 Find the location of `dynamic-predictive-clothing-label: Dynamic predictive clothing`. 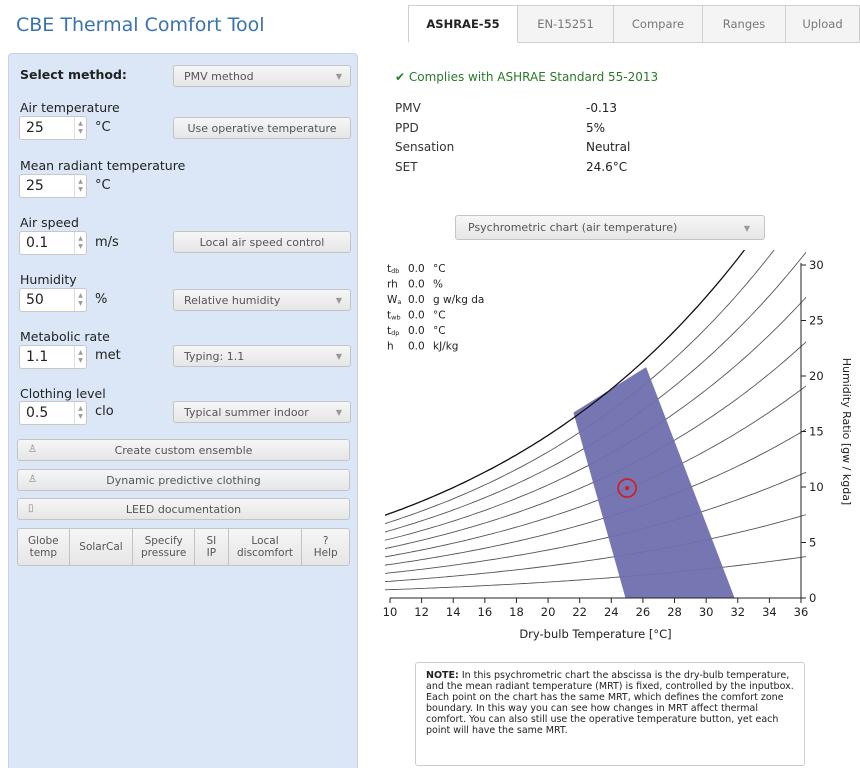

dynamic-predictive-clothing-label: Dynamic predictive clothing is located at coordinates (183, 480).